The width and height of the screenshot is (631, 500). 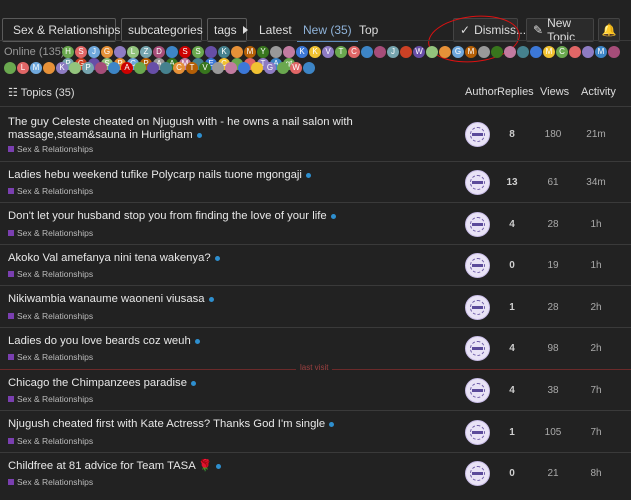 What do you see at coordinates (159, 52) in the screenshot?
I see `online-user-avatar: D` at bounding box center [159, 52].